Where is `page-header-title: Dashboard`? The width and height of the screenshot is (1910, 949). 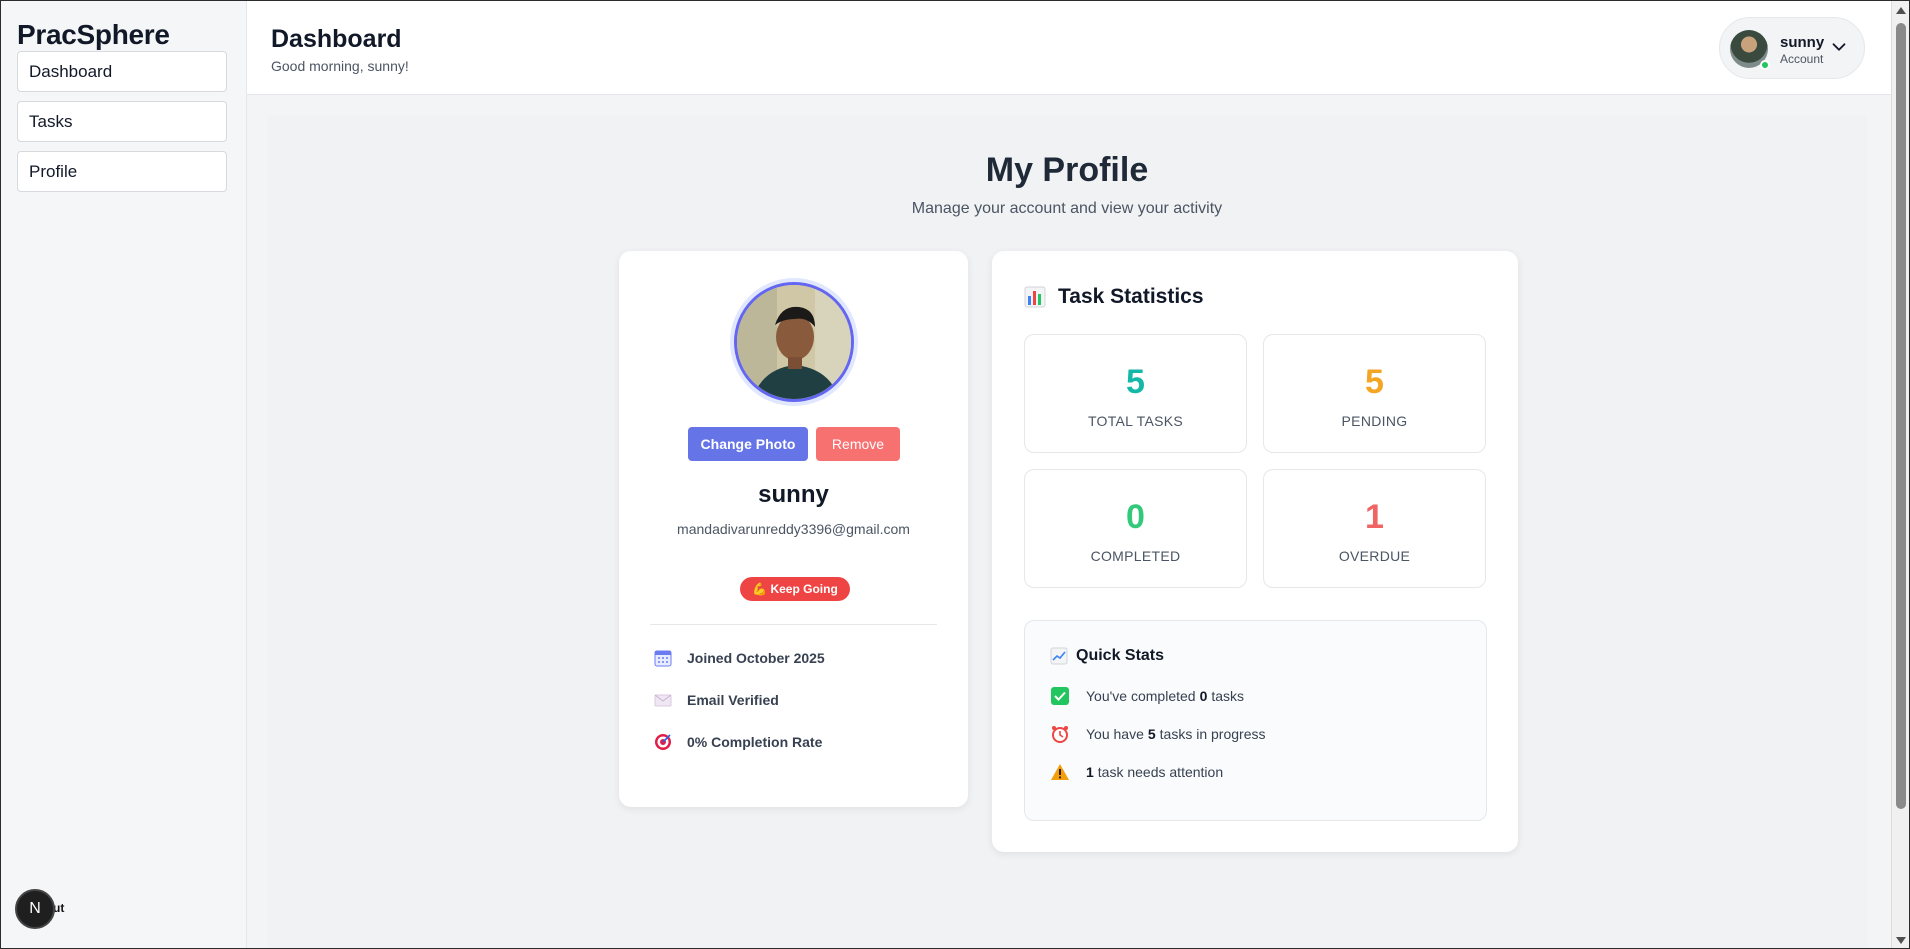 page-header-title: Dashboard is located at coordinates (336, 39).